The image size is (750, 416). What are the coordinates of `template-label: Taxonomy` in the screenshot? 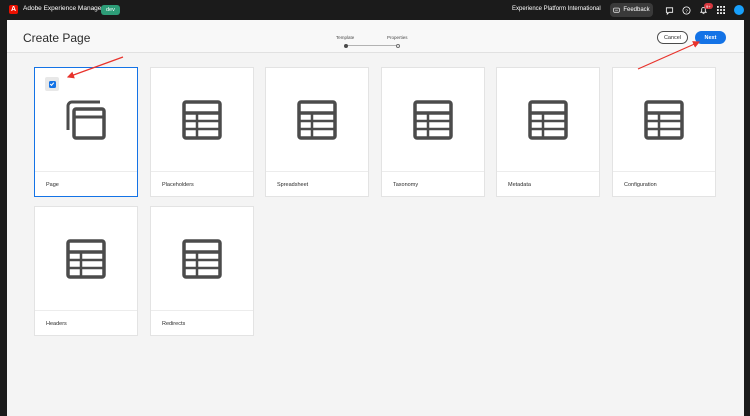 It's located at (406, 185).